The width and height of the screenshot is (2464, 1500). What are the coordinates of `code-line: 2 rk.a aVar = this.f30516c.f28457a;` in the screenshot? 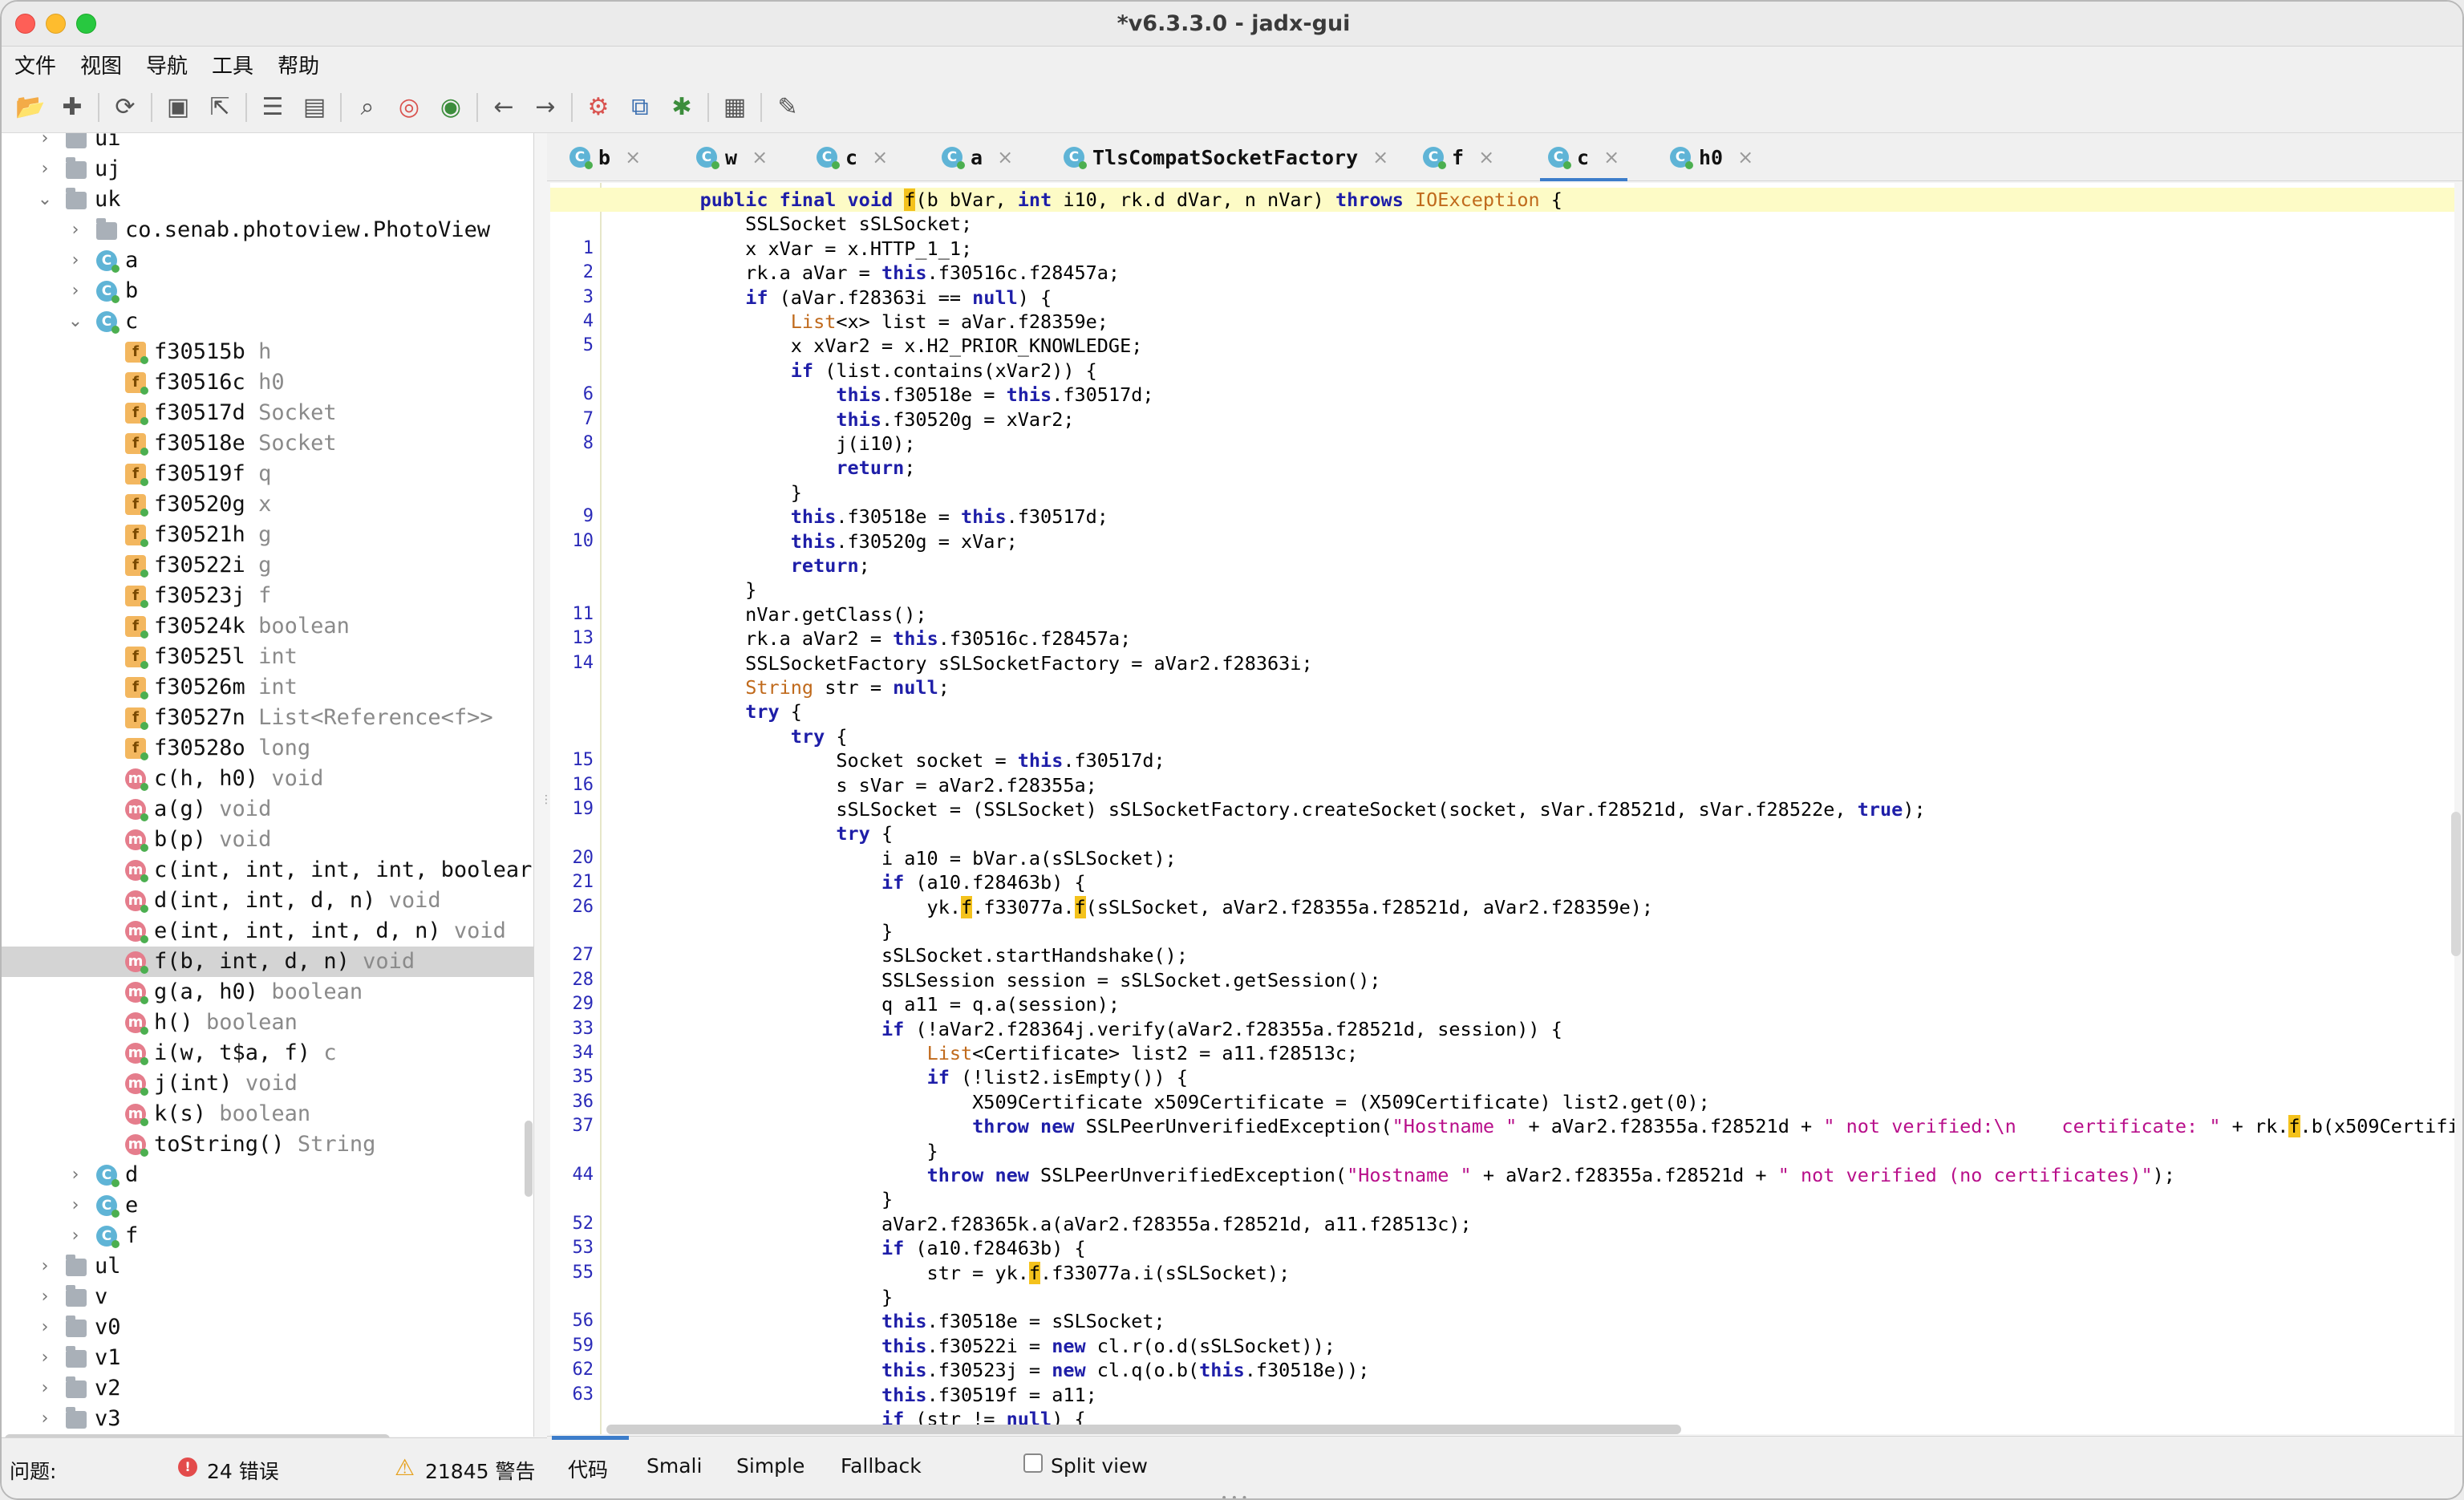 It's located at (1502, 273).